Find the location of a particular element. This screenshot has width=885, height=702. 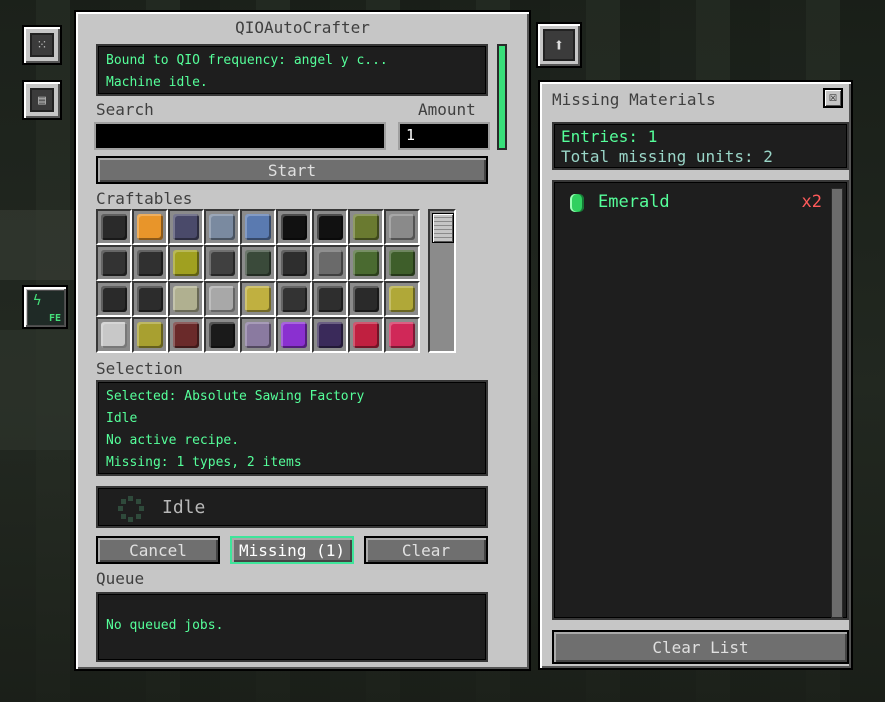

list-icon: ▤ is located at coordinates (42, 100).